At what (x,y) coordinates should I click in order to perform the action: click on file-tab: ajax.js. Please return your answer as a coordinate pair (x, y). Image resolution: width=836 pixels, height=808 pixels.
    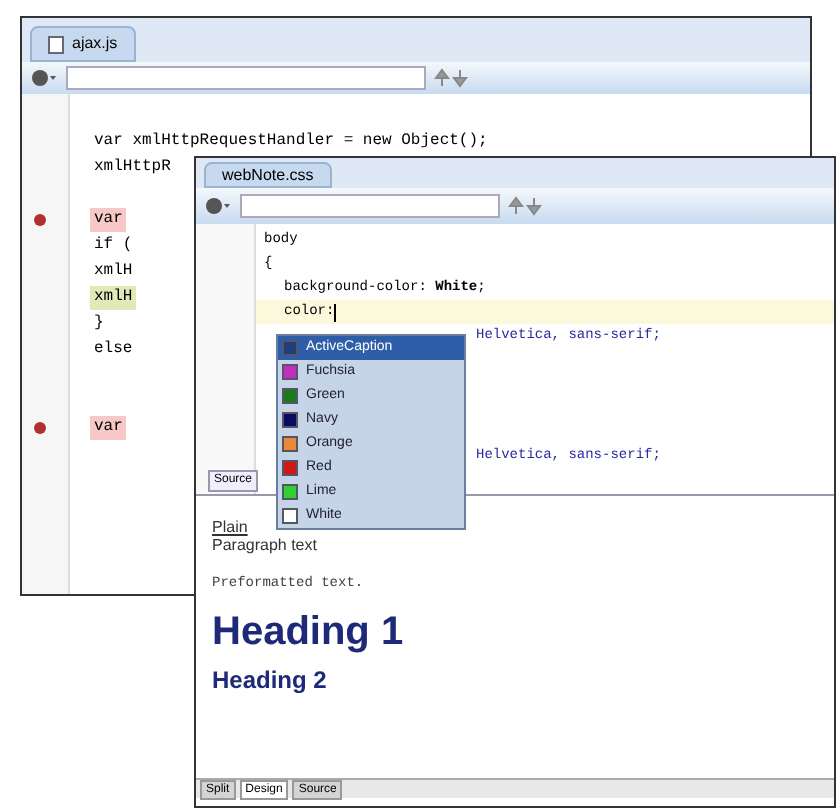
    Looking at the image, I should click on (83, 44).